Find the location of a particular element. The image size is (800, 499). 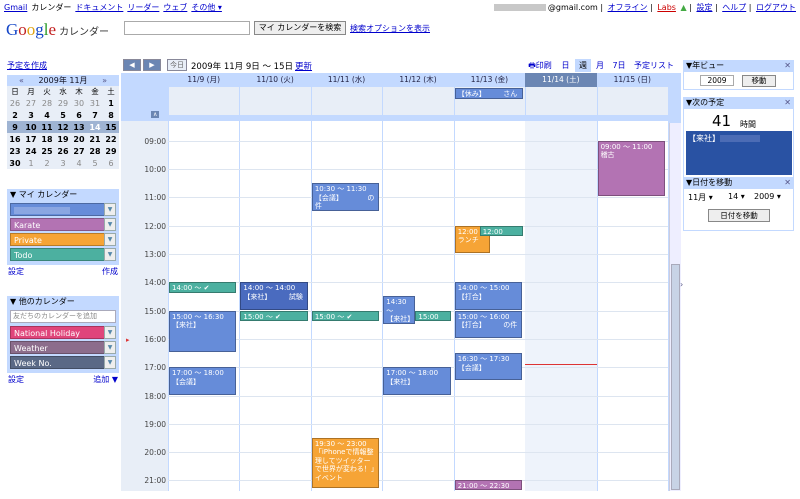

day-header: 11/14 (土) is located at coordinates (561, 80).